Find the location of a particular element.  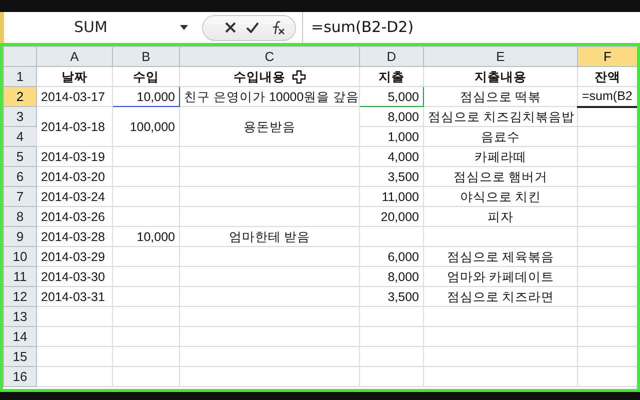

table-cell: 점심으로 치즈라면 is located at coordinates (501, 296).